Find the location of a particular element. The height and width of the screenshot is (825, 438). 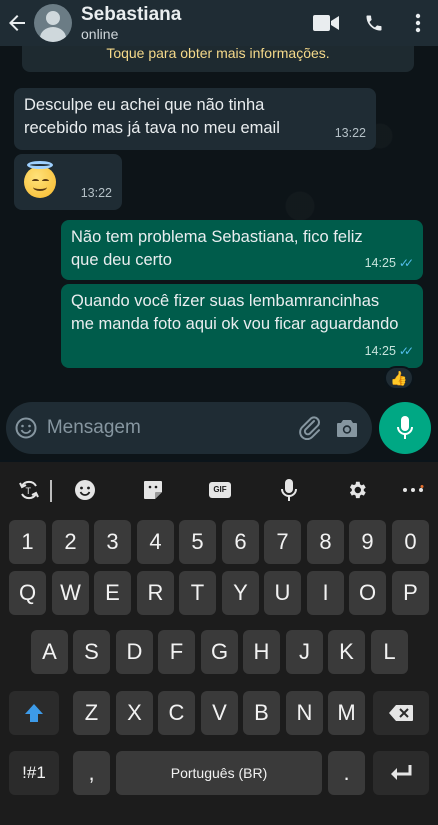

camera-icon is located at coordinates (347, 428).